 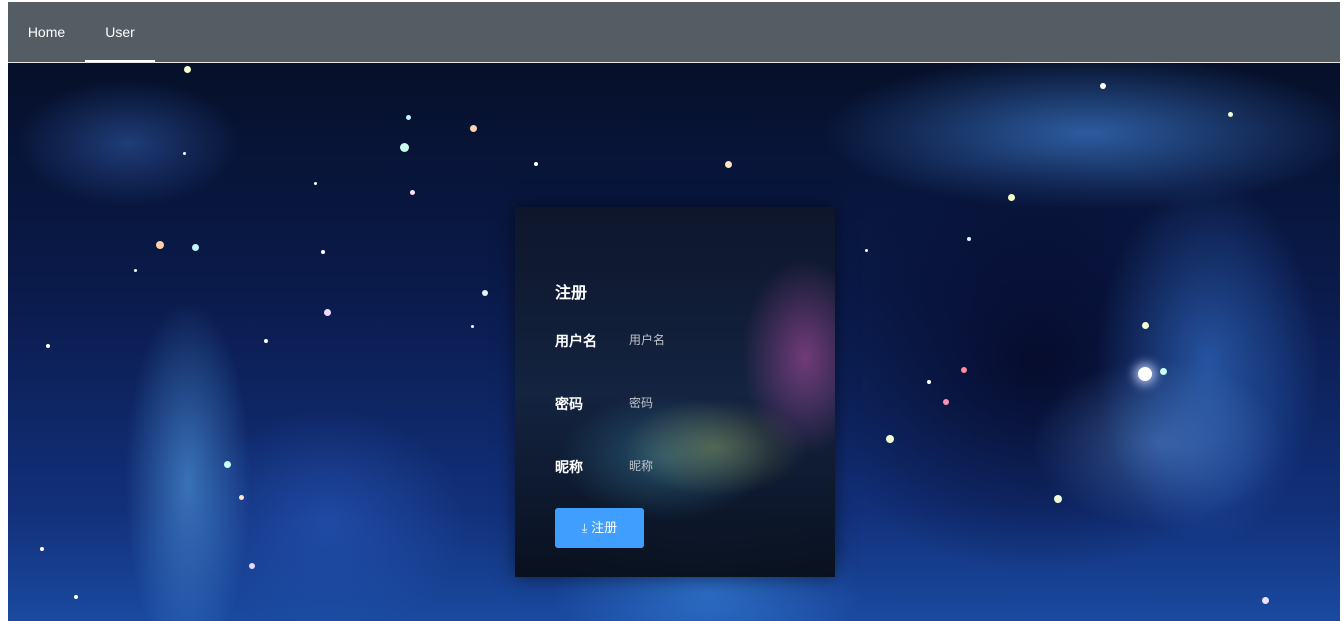 What do you see at coordinates (120, 32) in the screenshot?
I see `nav-item-user: User` at bounding box center [120, 32].